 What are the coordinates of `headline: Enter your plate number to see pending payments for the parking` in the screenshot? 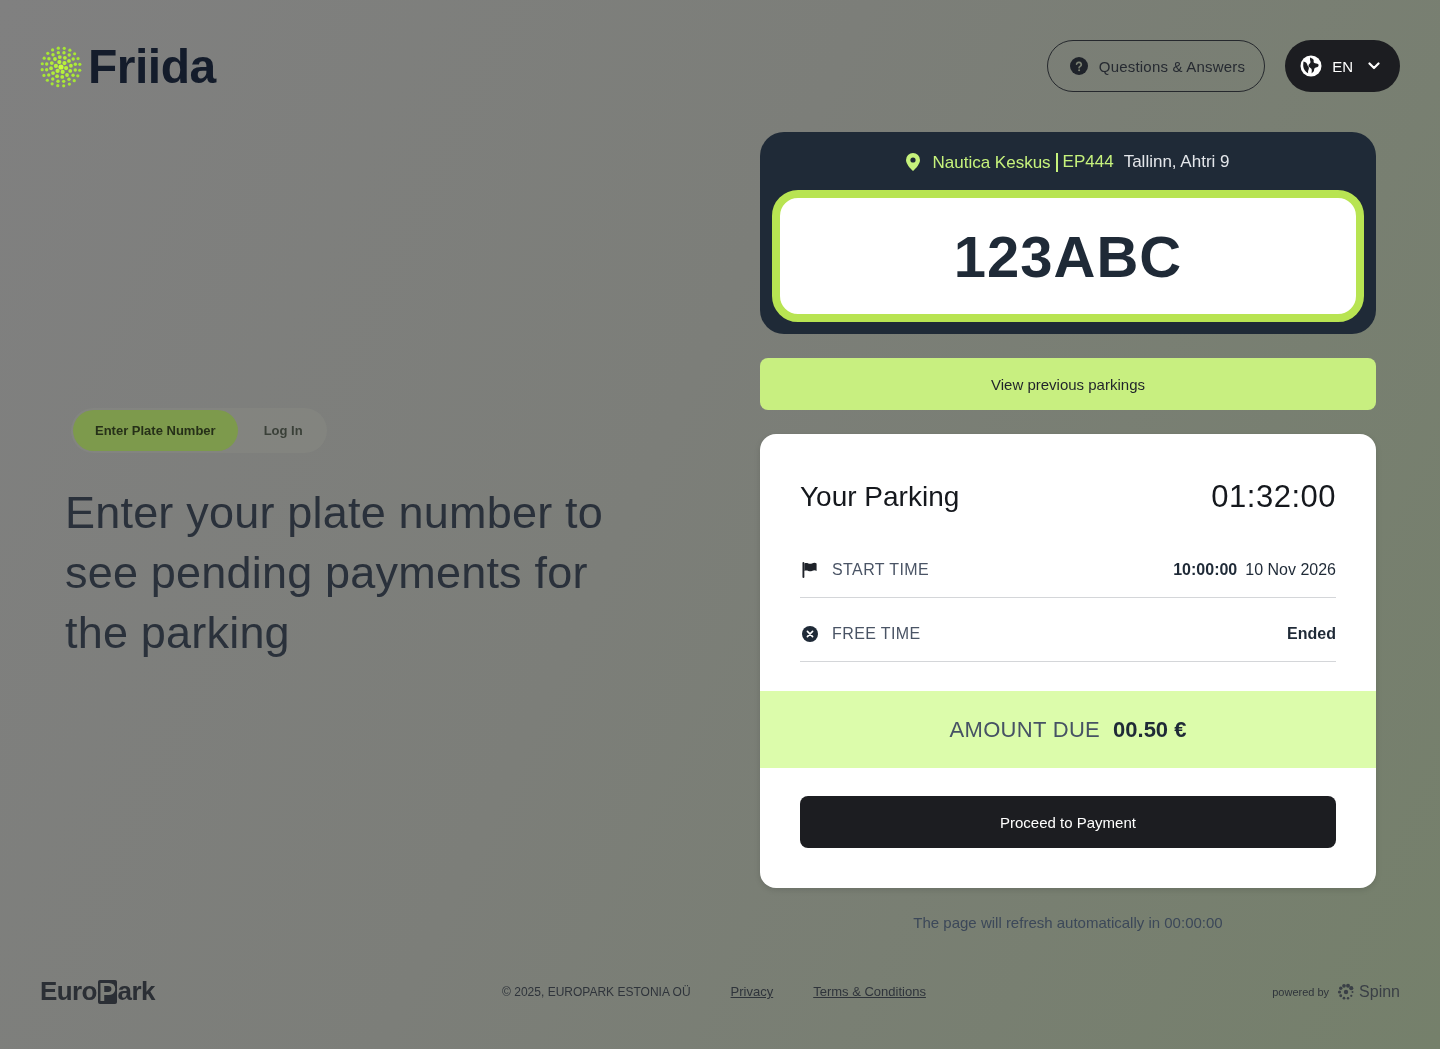 It's located at (334, 573).